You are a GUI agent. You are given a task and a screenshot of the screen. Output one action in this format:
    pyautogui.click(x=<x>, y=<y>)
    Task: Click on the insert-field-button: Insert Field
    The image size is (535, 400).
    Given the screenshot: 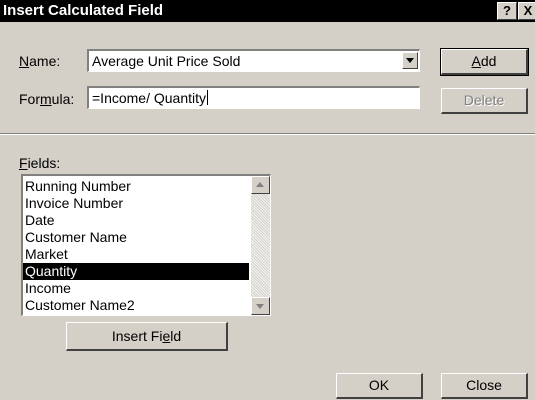 What is the action you would take?
    pyautogui.click(x=147, y=336)
    